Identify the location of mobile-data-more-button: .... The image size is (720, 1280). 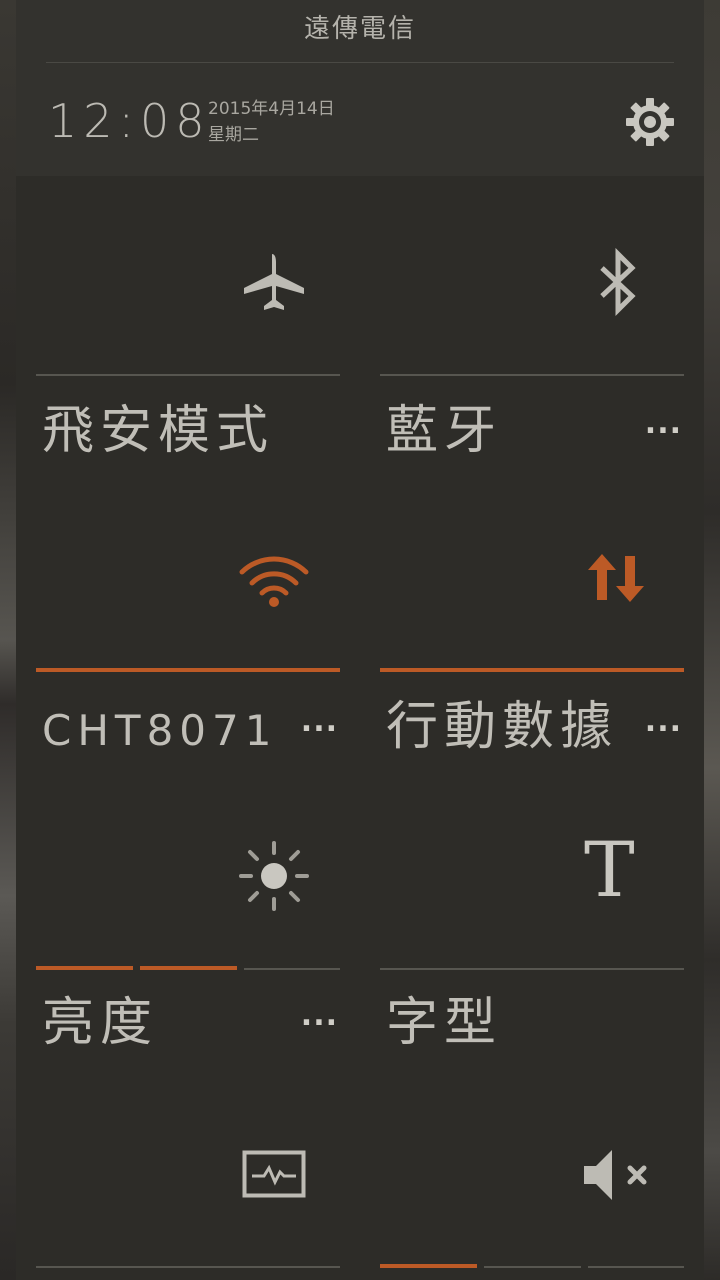
(663, 721).